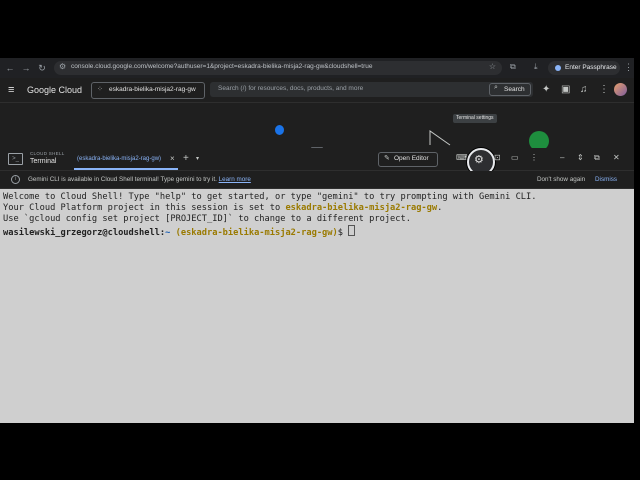 This screenshot has width=640, height=480. What do you see at coordinates (546, 89) in the screenshot?
I see `gemini-spark-icon: ✦` at bounding box center [546, 89].